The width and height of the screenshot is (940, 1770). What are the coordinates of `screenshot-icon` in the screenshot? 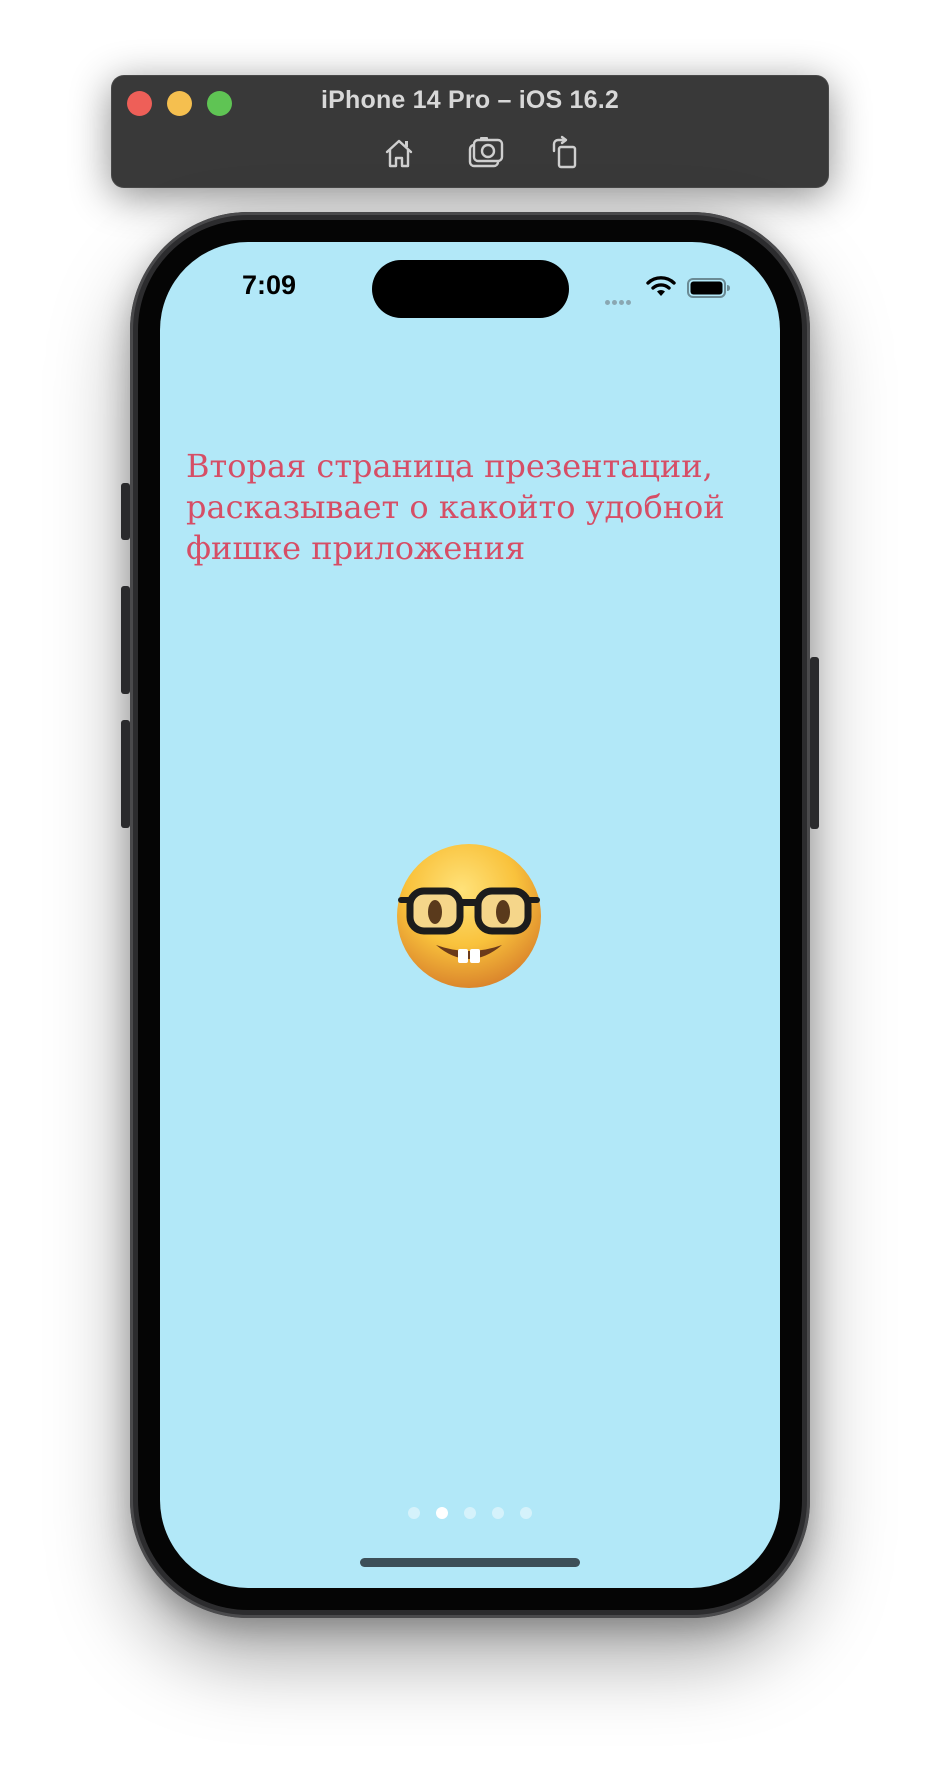 It's located at (486, 152).